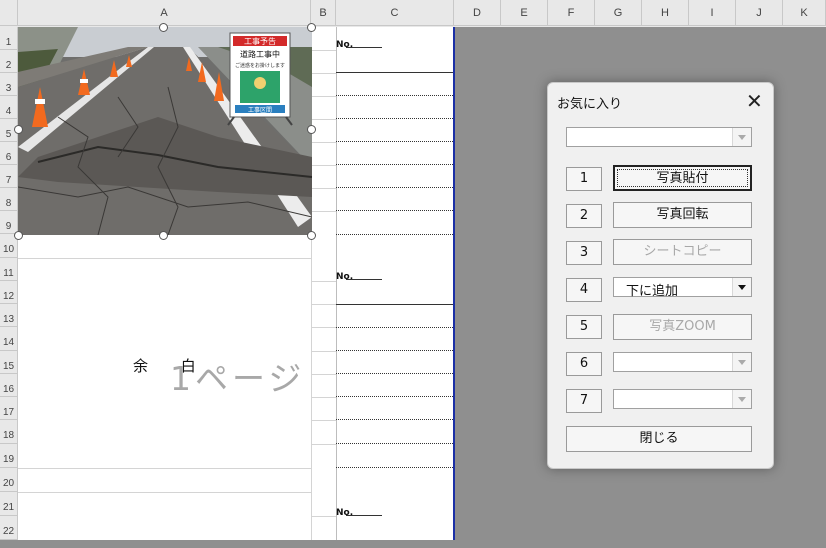 This screenshot has height=548, width=826. I want to click on select-all-corner, so click(9, 13).